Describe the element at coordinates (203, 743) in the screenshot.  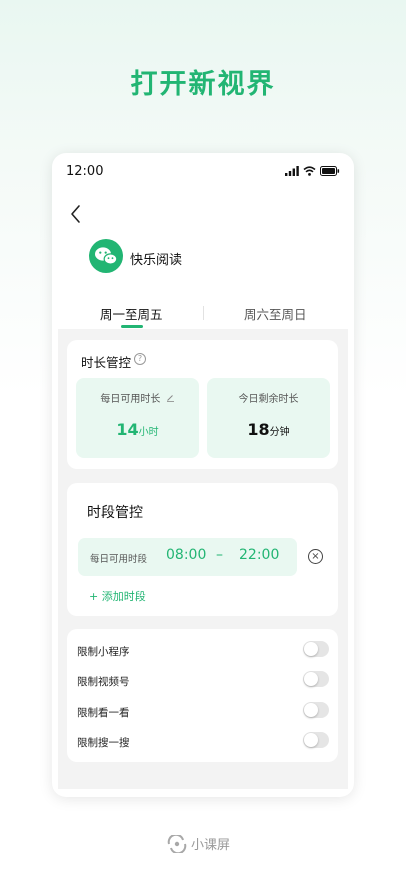
I see `restriction-row-search: 限制搜一搜` at that location.